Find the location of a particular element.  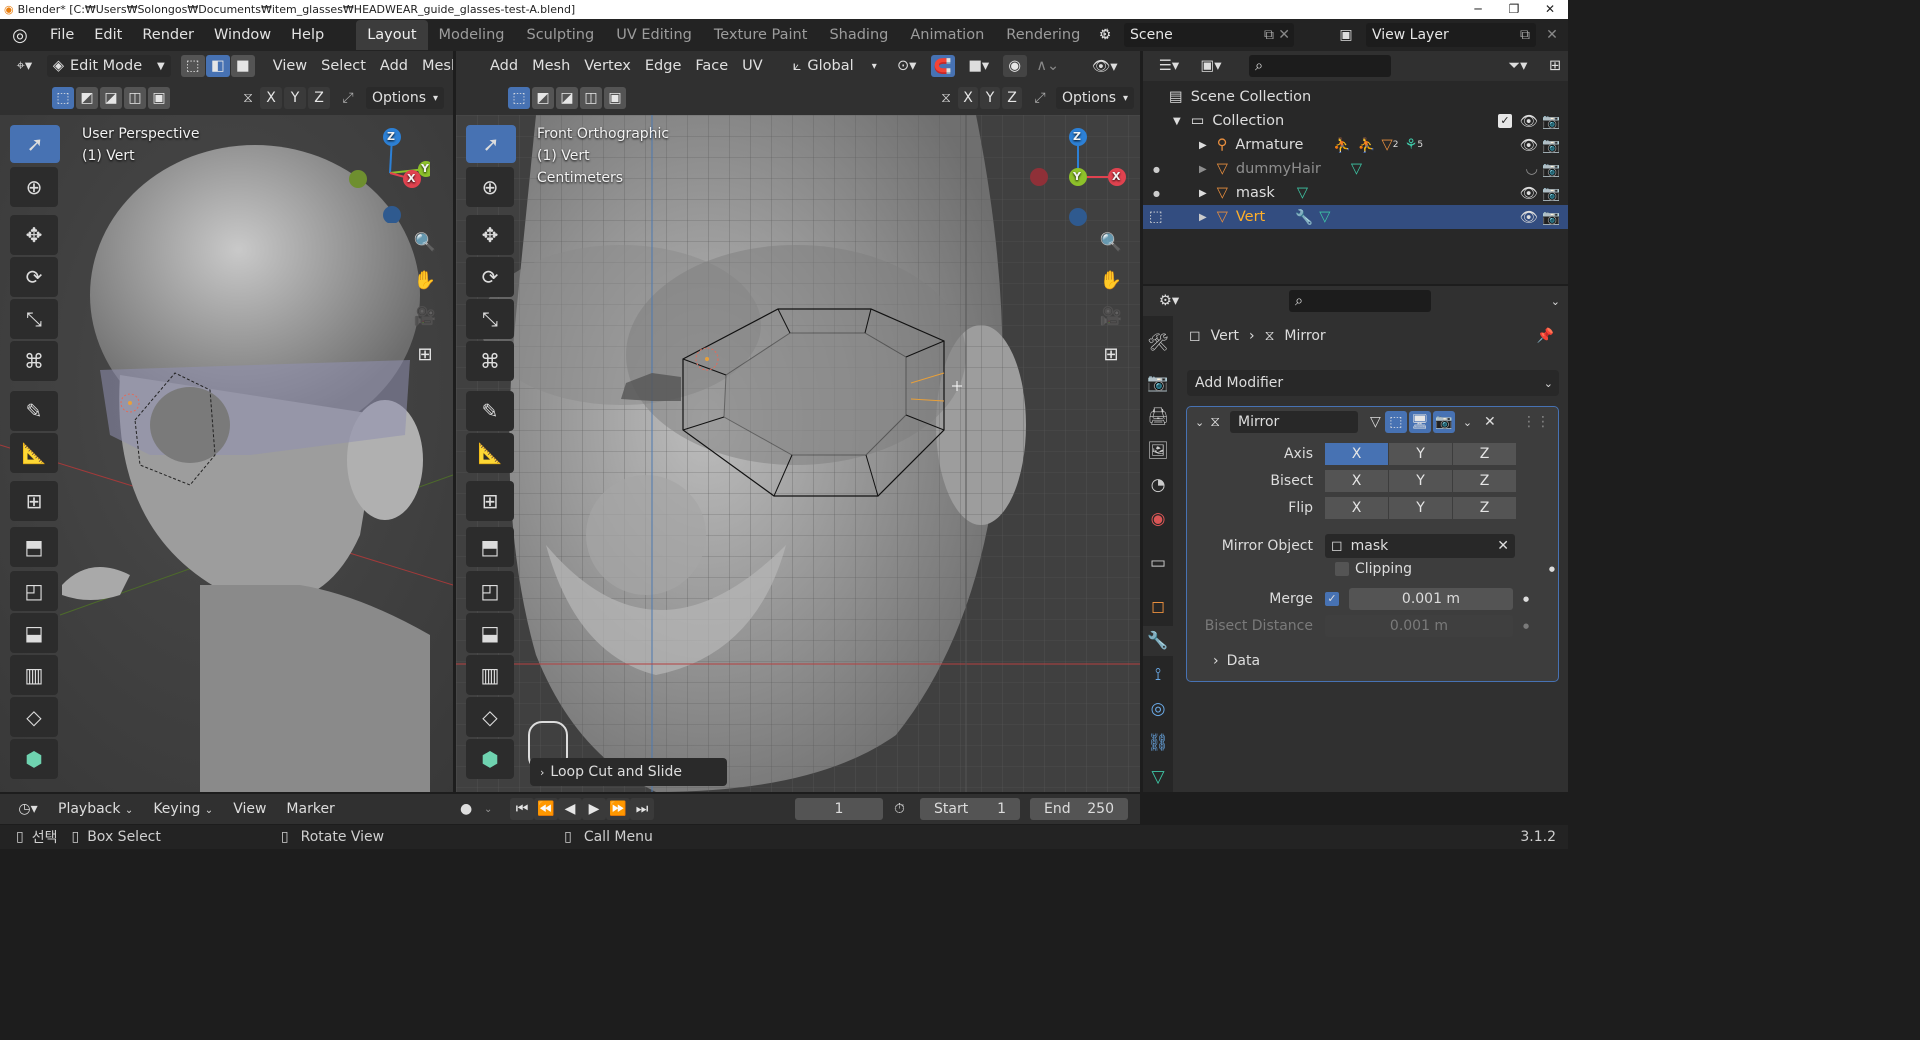

modifier-name-field: Mirror is located at coordinates (1294, 422).